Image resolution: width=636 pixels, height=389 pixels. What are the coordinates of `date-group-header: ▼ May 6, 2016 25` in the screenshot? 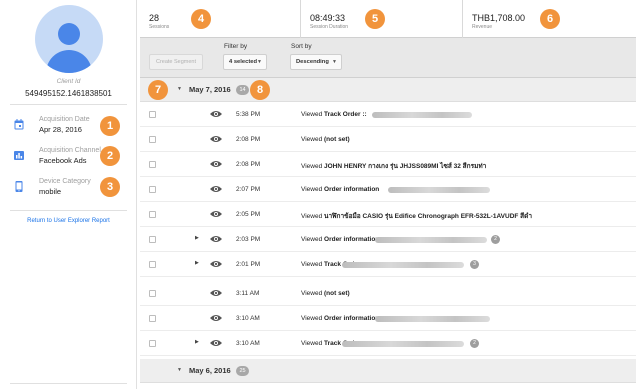 It's located at (388, 371).